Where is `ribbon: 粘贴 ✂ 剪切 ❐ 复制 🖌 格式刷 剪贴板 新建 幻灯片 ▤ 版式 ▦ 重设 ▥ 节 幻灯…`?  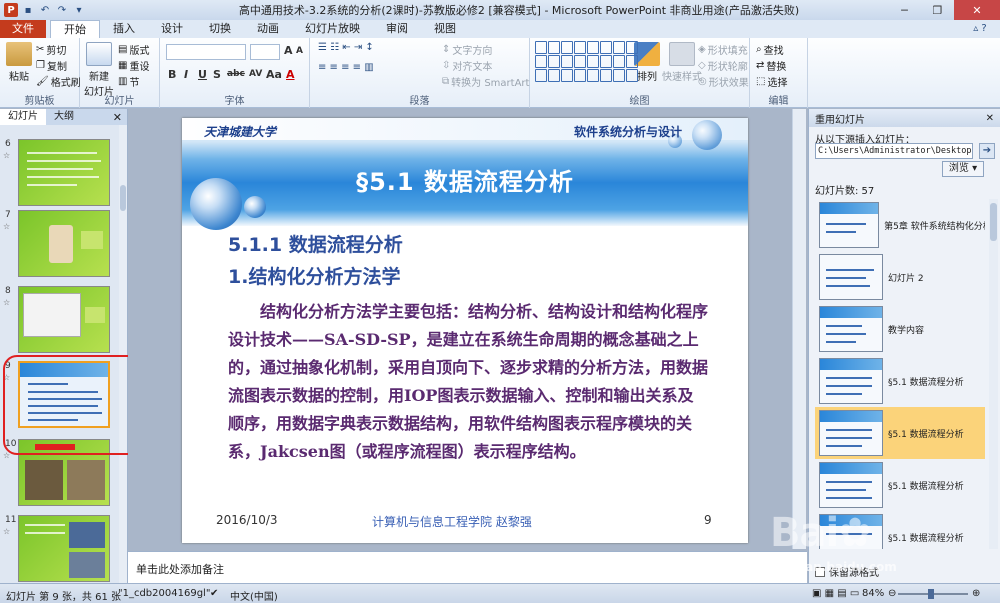 ribbon: 粘贴 ✂ 剪切 ❐ 复制 🖌 格式刷 剪贴板 新建 幻灯片 ▤ 版式 ▦ 重设 ▥ 节 幻灯… is located at coordinates (500, 73).